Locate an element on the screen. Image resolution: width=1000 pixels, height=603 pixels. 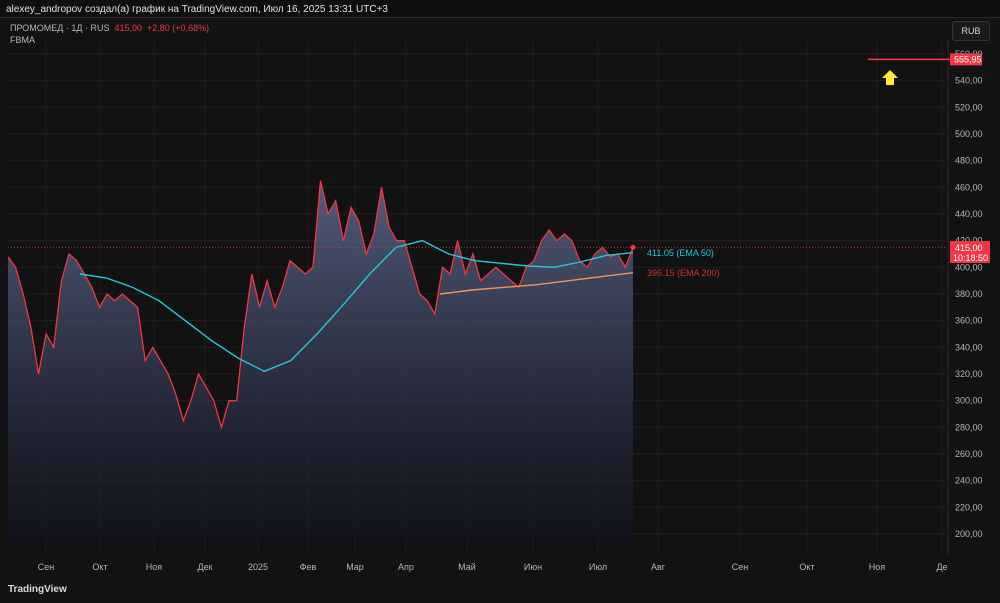
last-price-tag-text: 415,00 is located at coordinates (969, 248).